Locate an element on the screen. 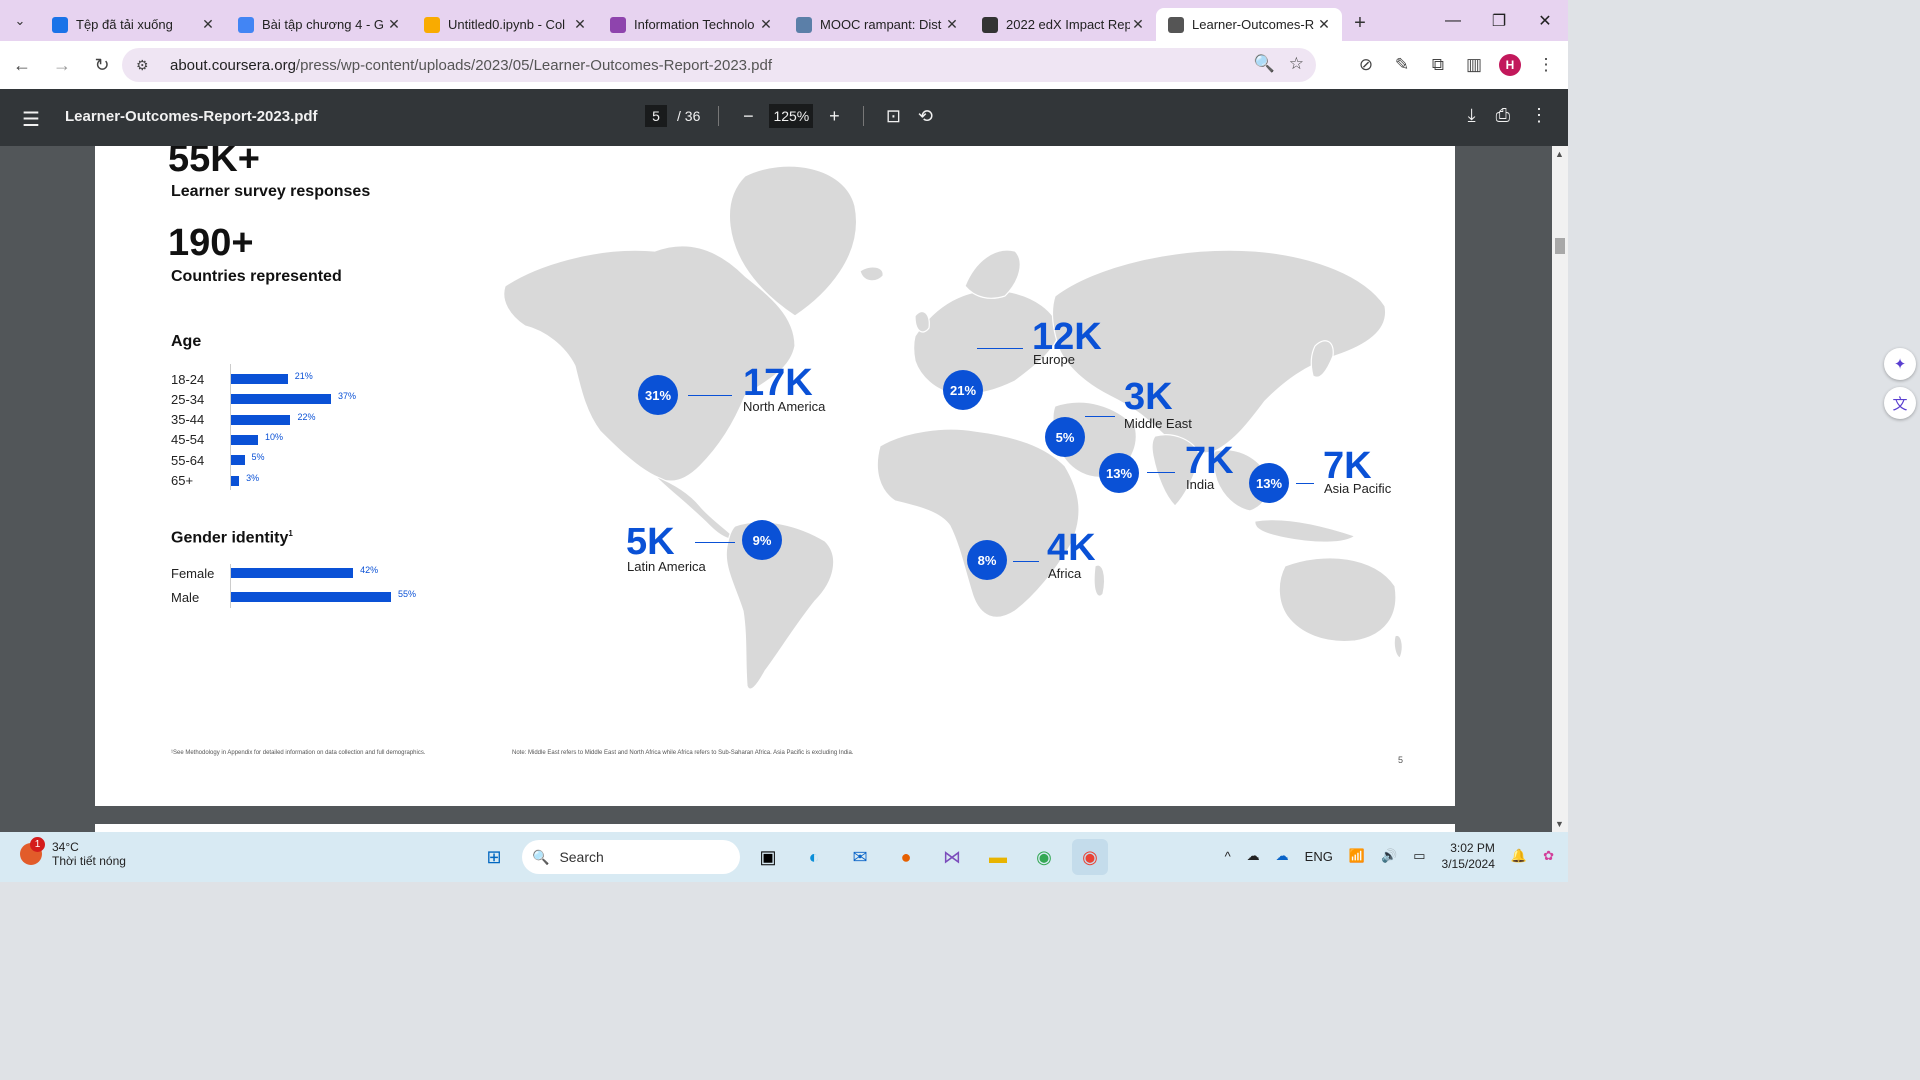 The image size is (1920, 1080). visual-studio-icon: ⋈ is located at coordinates (952, 857).